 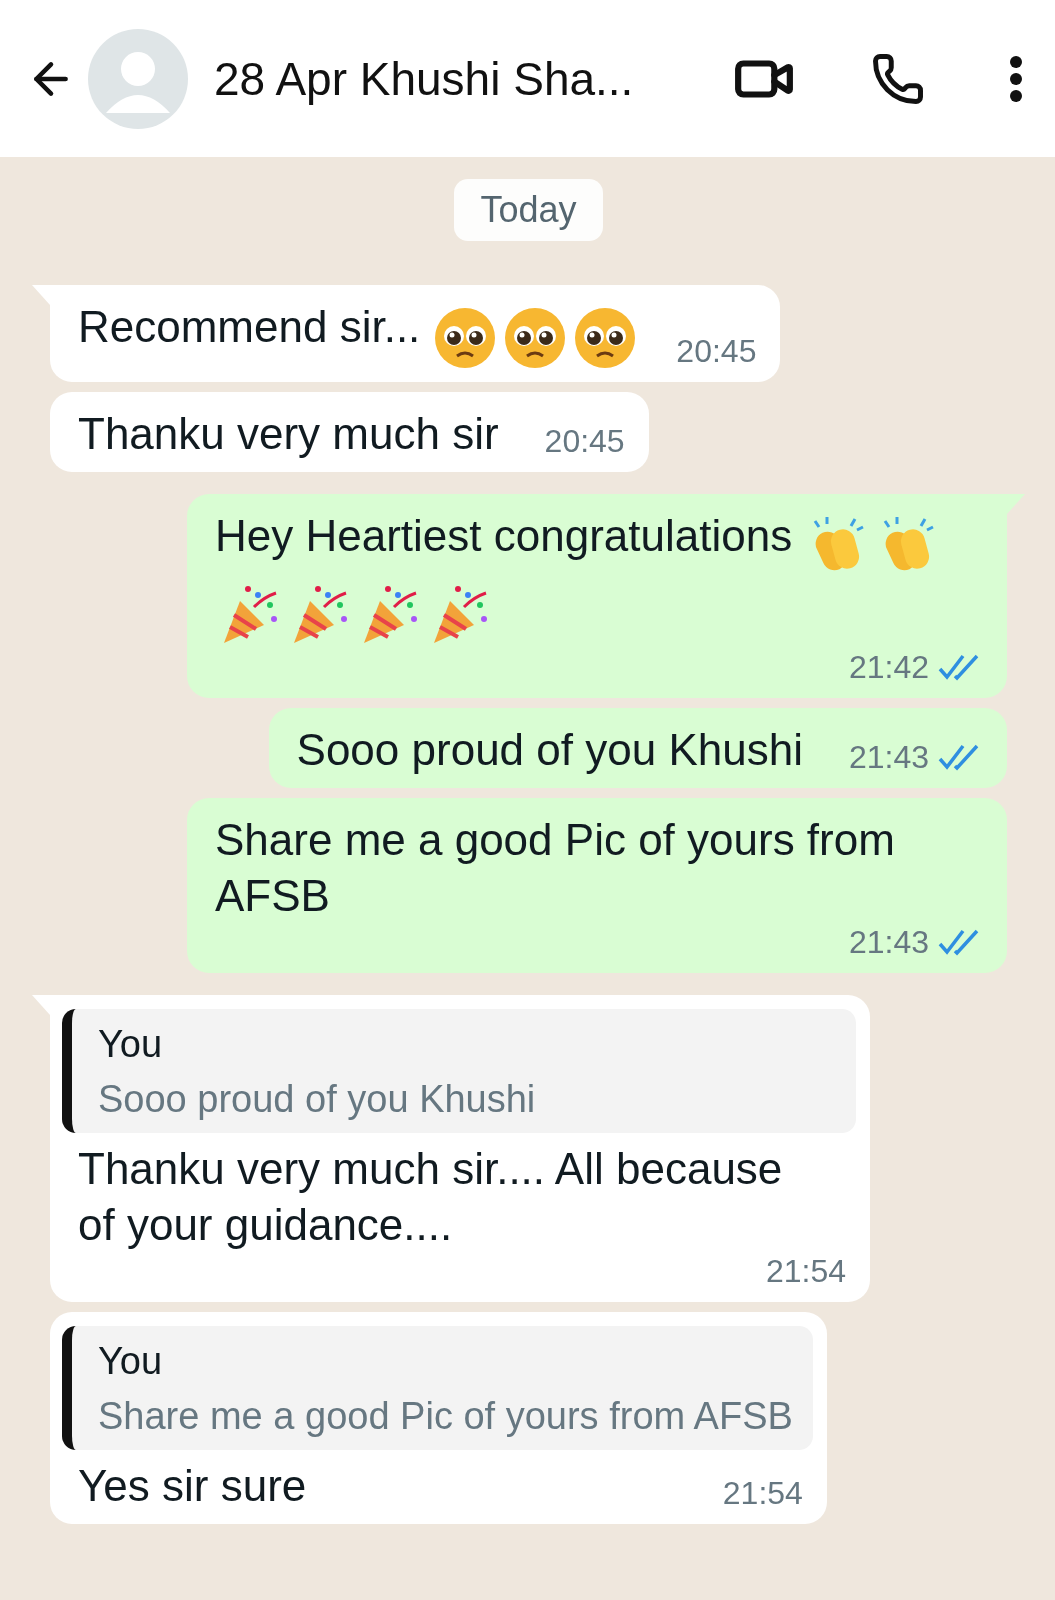 What do you see at coordinates (288, 433) in the screenshot?
I see `message-text: Thanku very much sir` at bounding box center [288, 433].